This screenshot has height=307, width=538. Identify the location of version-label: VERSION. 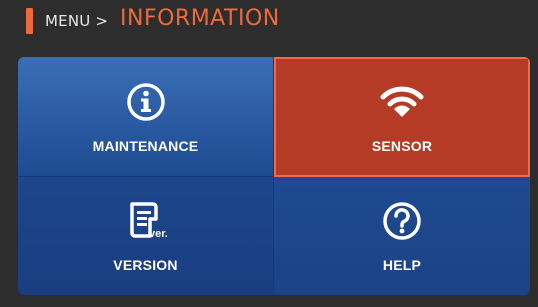
(145, 265).